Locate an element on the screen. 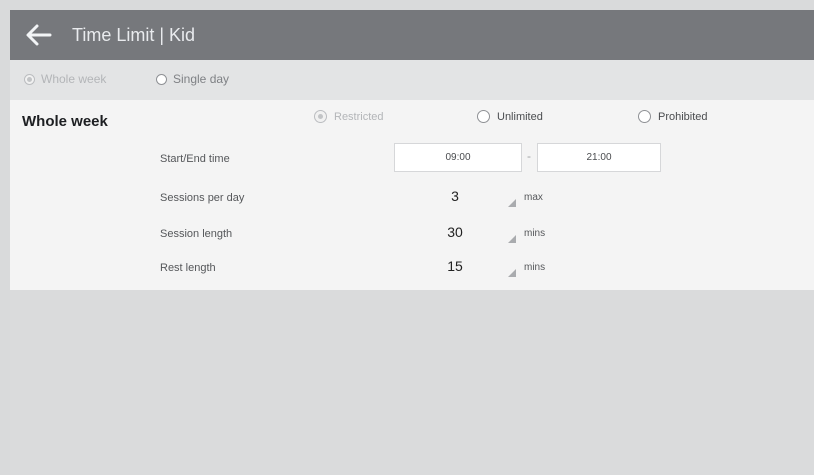 This screenshot has height=475, width=814. rest-length-unit: mins is located at coordinates (535, 267).